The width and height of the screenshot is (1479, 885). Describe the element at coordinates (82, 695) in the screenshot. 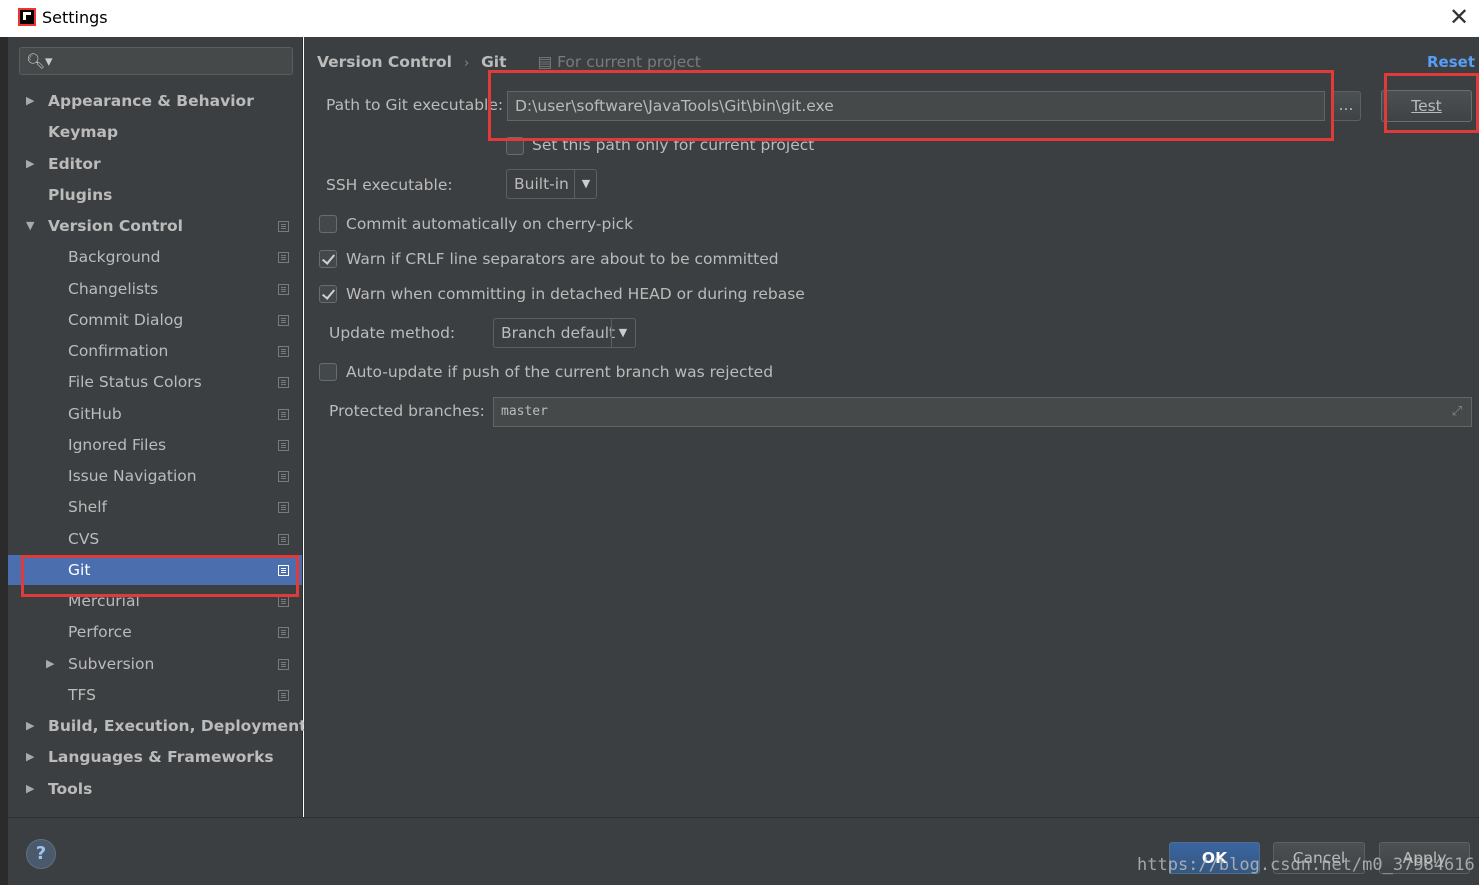

I see `sidebar-item-label: TFS` at that location.